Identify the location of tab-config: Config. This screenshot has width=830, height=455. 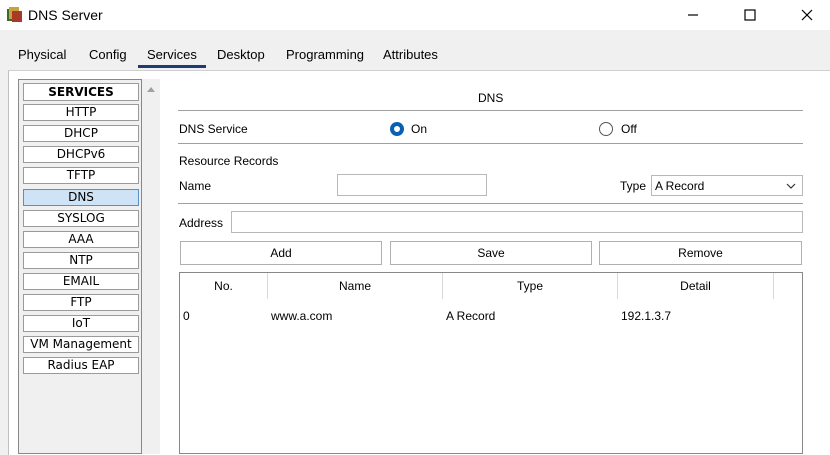
(108, 57).